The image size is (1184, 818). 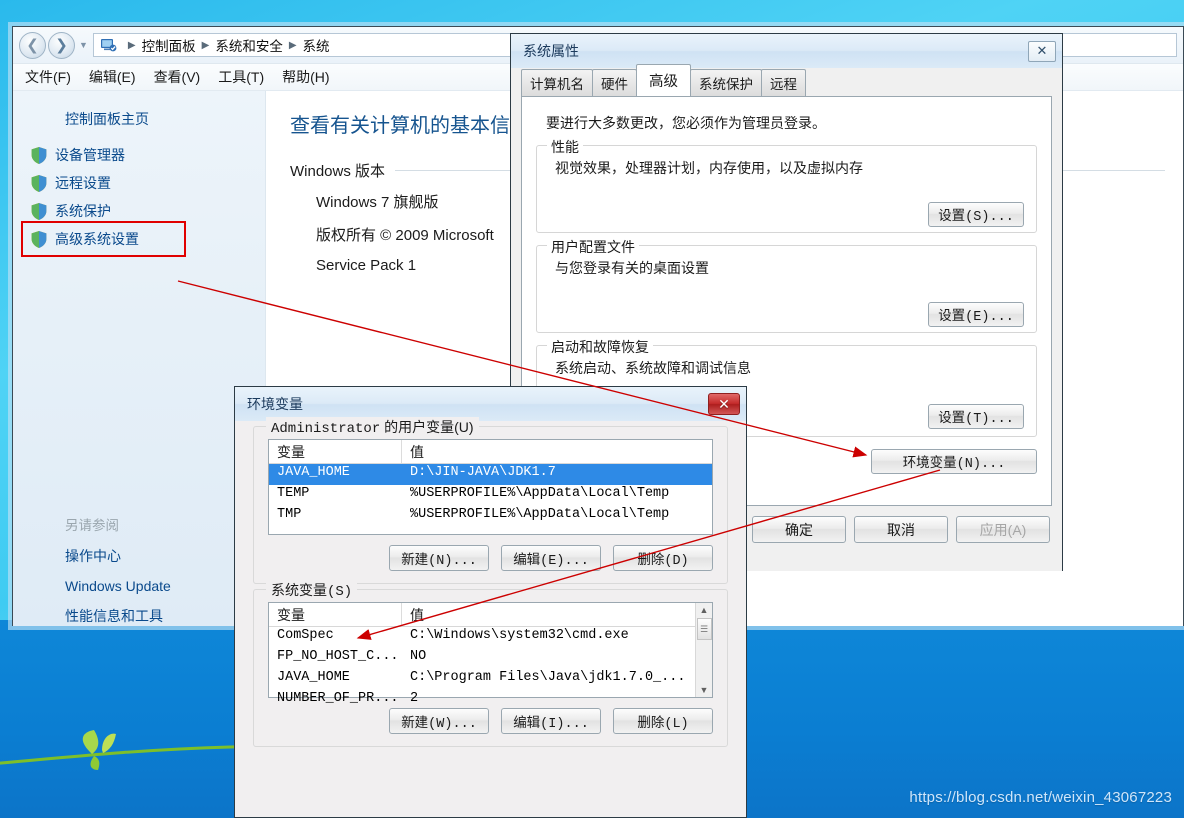 I want to click on dialog-title: 系统属性, so click(x=551, y=51).